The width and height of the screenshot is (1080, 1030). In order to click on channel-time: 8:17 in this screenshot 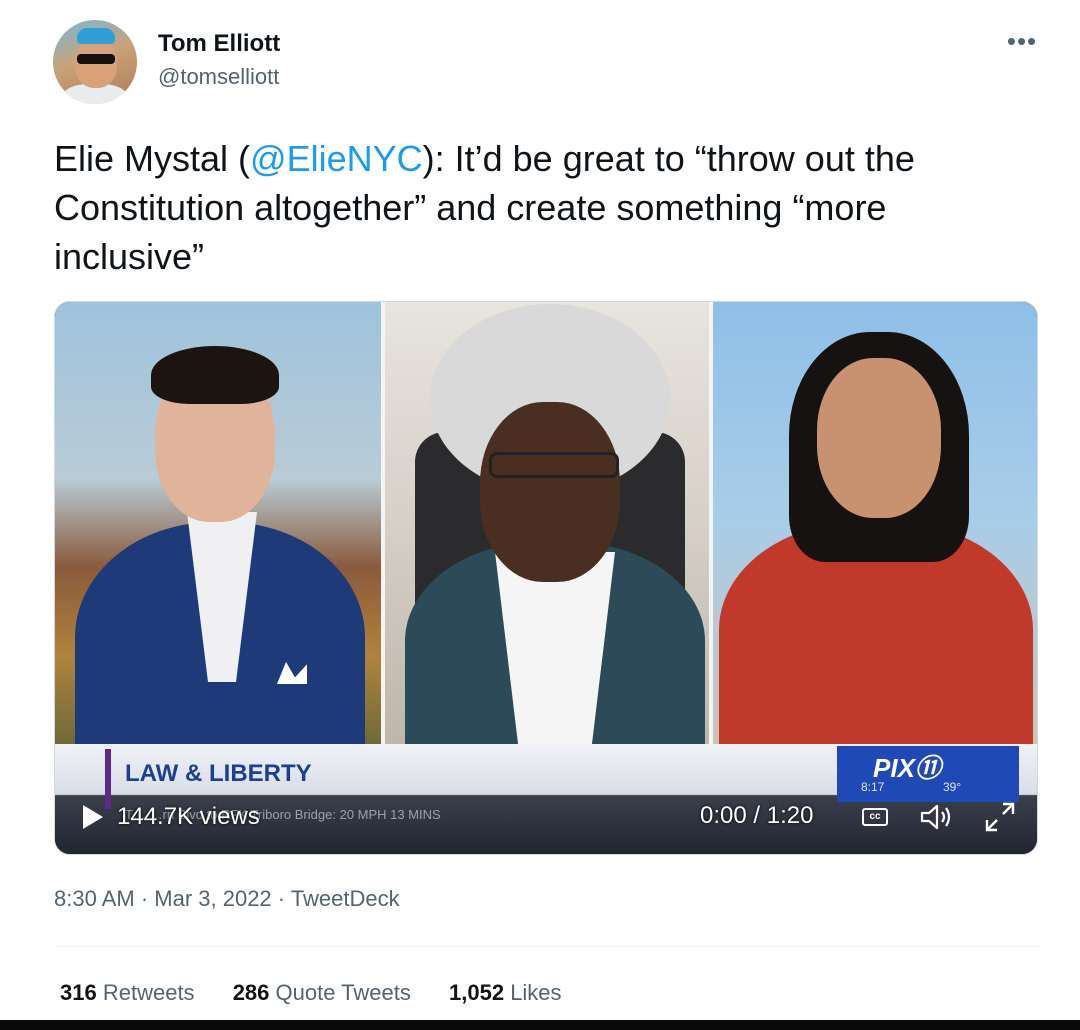, I will do `click(873, 787)`.